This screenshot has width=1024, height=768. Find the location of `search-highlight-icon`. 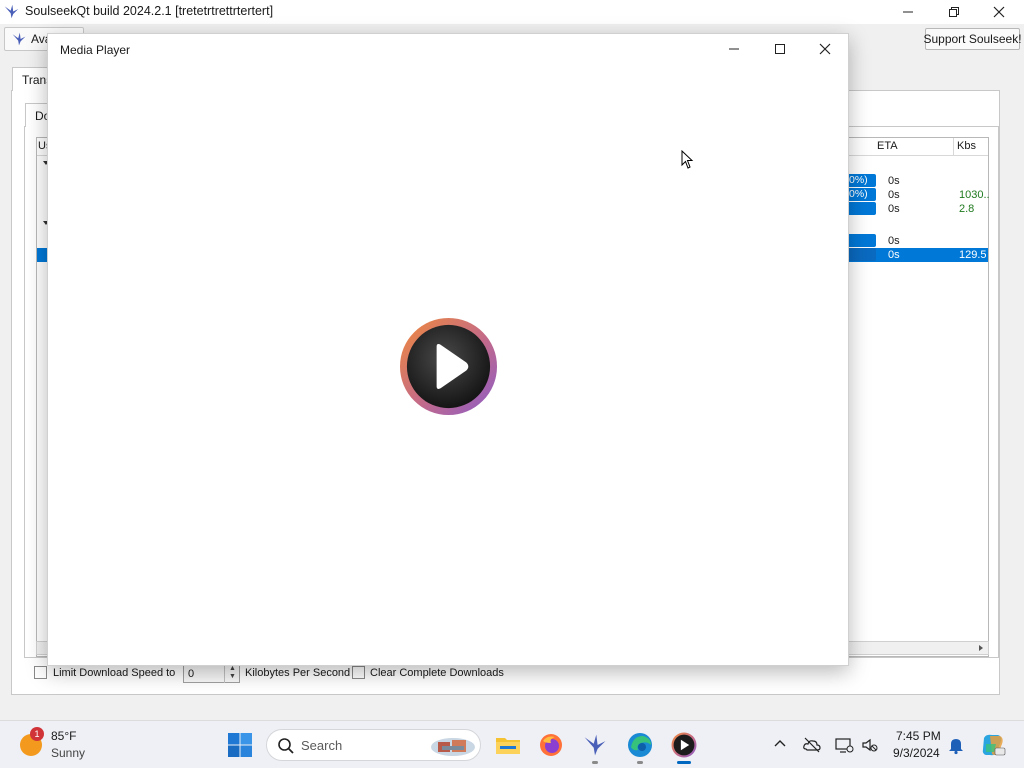

search-highlight-icon is located at coordinates (453, 747).